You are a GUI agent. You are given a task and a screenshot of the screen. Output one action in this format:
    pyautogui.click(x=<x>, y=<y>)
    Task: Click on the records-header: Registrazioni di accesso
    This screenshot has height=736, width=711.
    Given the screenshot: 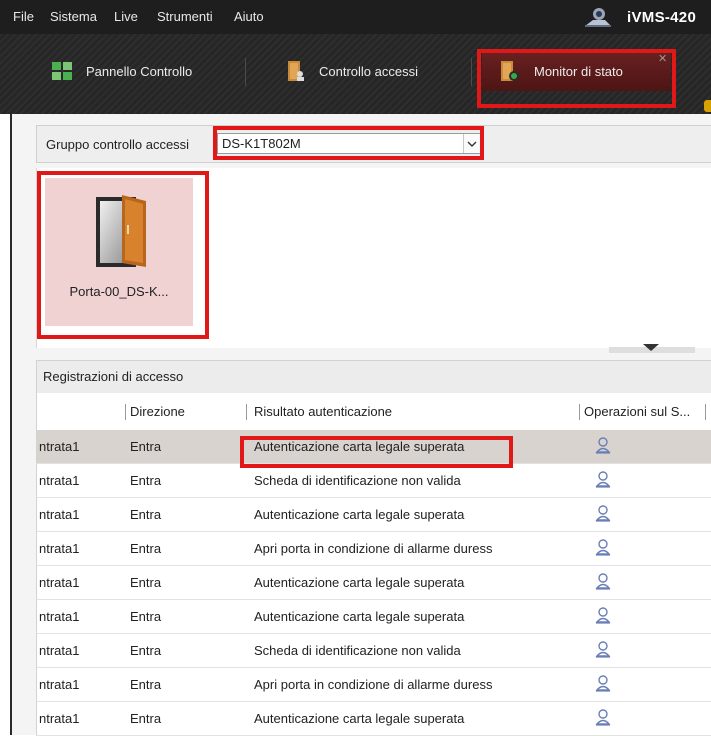 What is the action you would take?
    pyautogui.click(x=373, y=377)
    